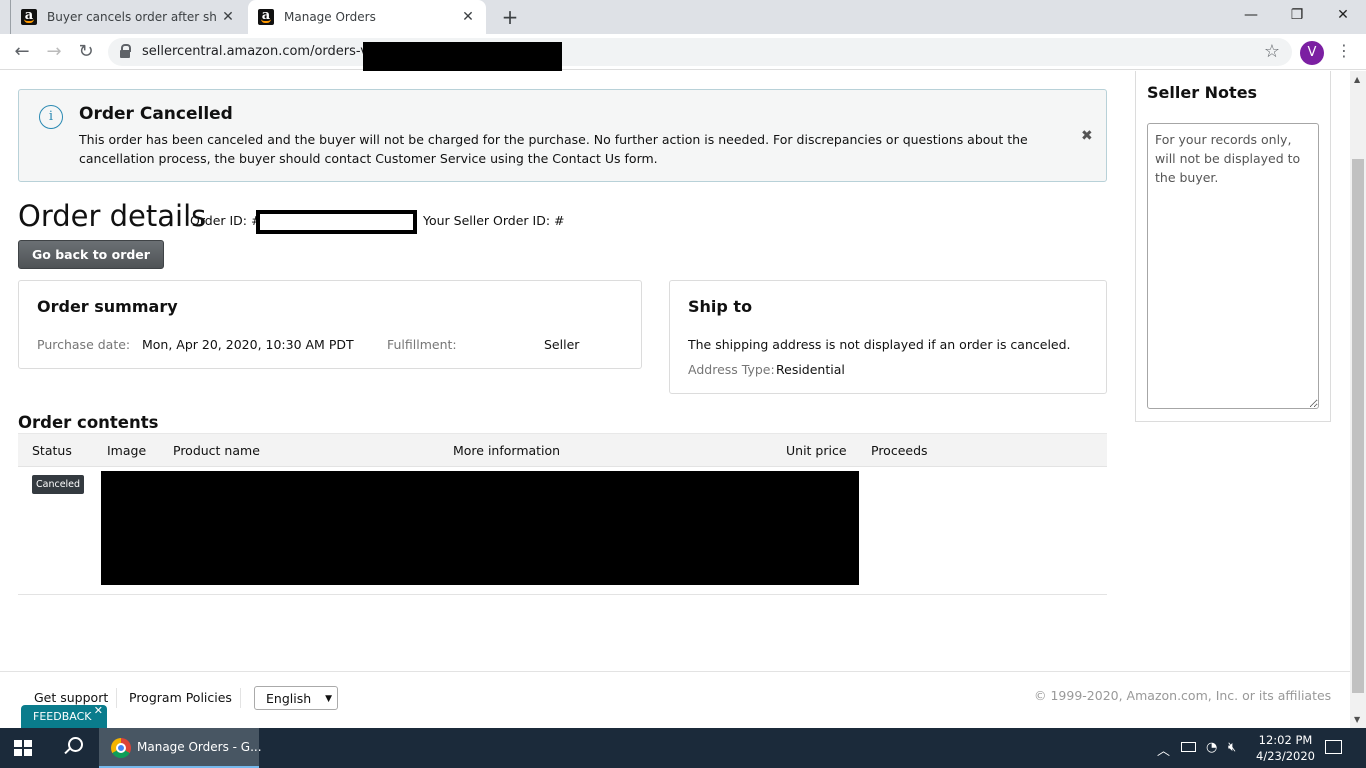  What do you see at coordinates (510, 17) in the screenshot?
I see `new-tab-button: +` at bounding box center [510, 17].